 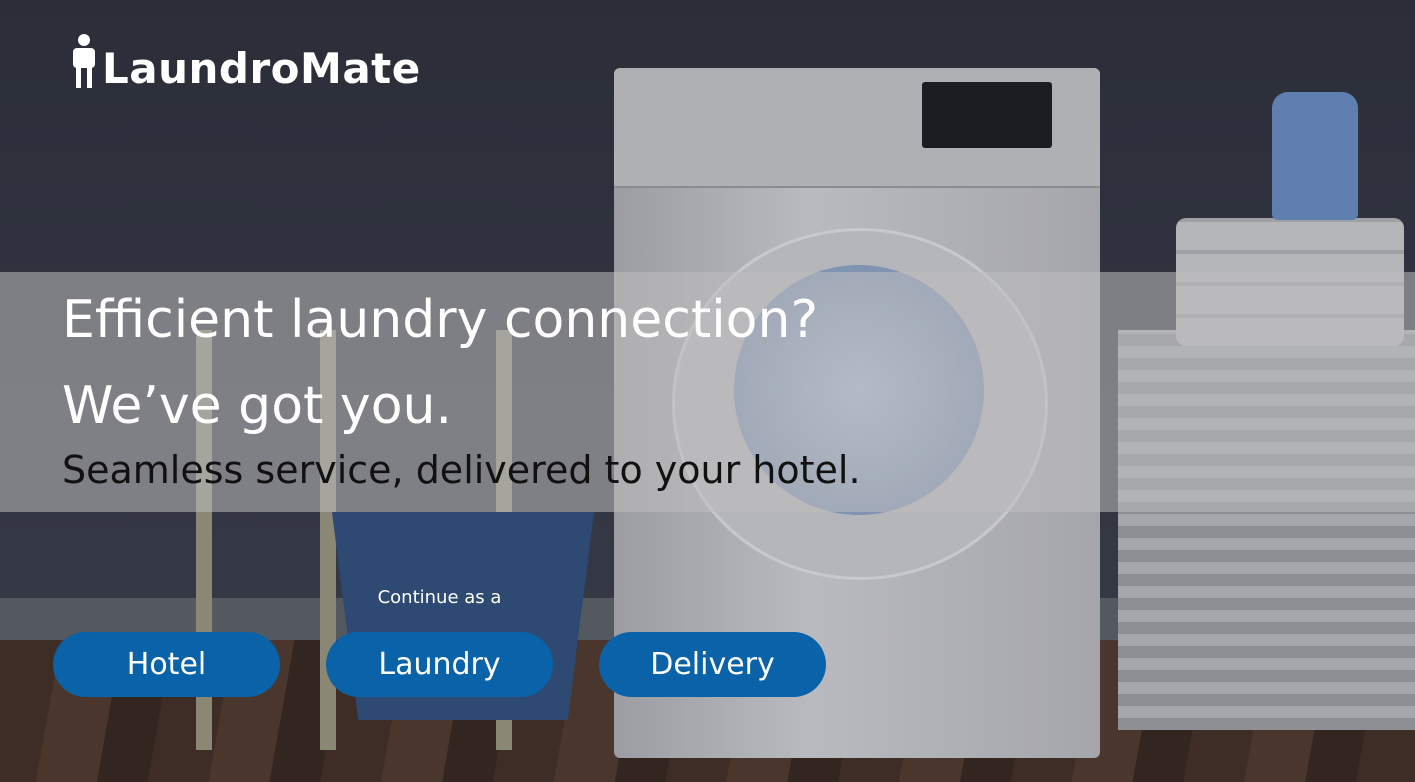 I want to click on person-carrying-box-icon, so click(x=84, y=61).